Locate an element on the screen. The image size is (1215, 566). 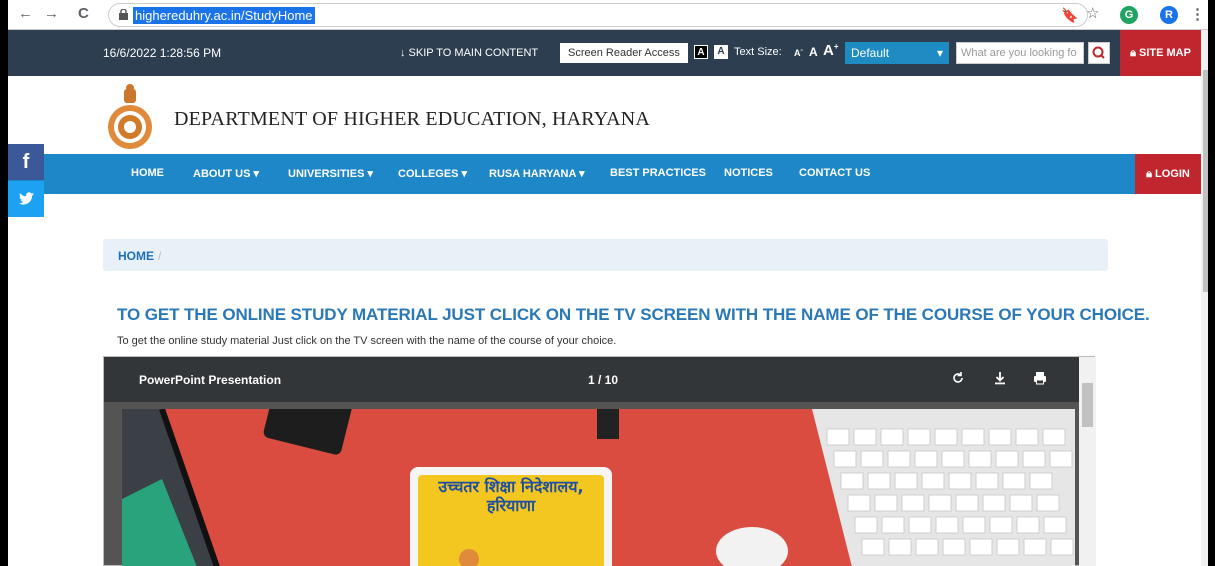
bookmark-star-icon: ☆ is located at coordinates (1092, 13).